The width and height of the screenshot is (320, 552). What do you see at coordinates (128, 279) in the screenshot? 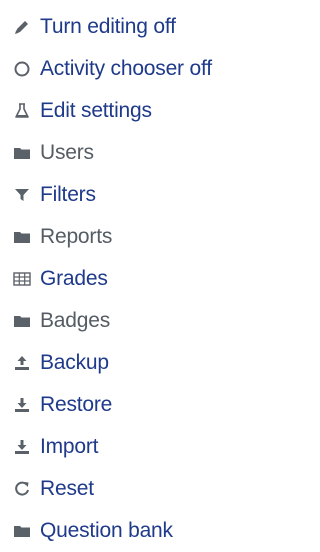
I see `grades-item: Grades` at bounding box center [128, 279].